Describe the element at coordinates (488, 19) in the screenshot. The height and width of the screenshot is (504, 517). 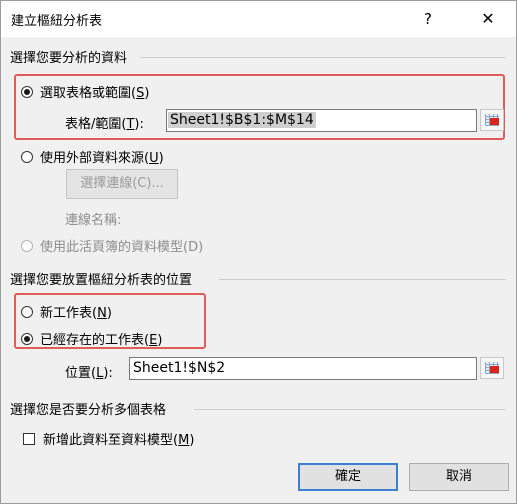
I see `close-button: ✕` at that location.